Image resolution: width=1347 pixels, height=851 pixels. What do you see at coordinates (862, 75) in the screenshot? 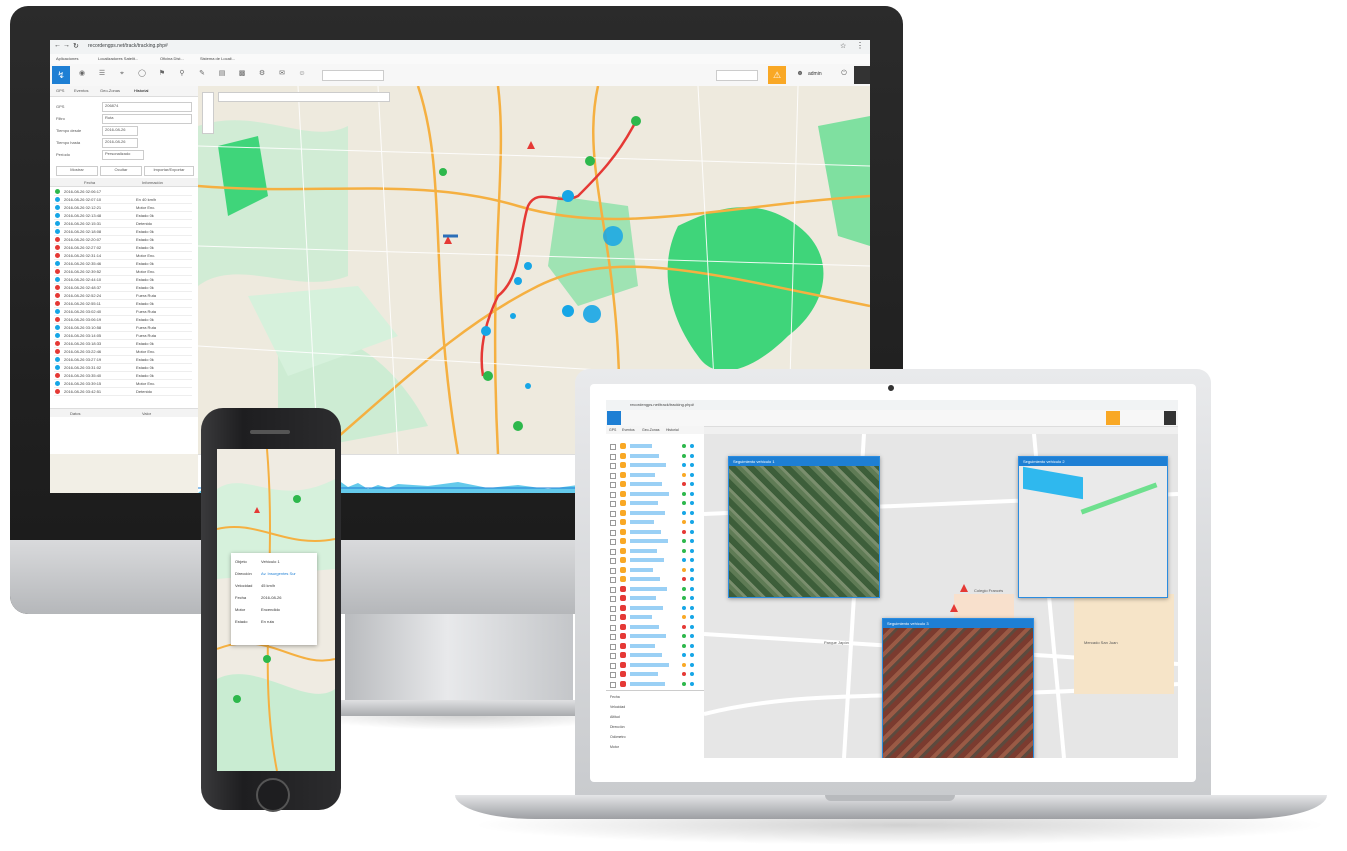
I see `panel-toggle-button` at bounding box center [862, 75].